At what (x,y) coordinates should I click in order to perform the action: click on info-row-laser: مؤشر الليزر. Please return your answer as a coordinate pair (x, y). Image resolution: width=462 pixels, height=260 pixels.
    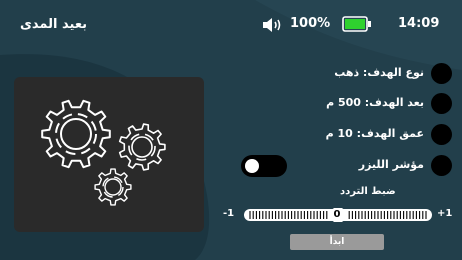
    Looking at the image, I should click on (377, 166).